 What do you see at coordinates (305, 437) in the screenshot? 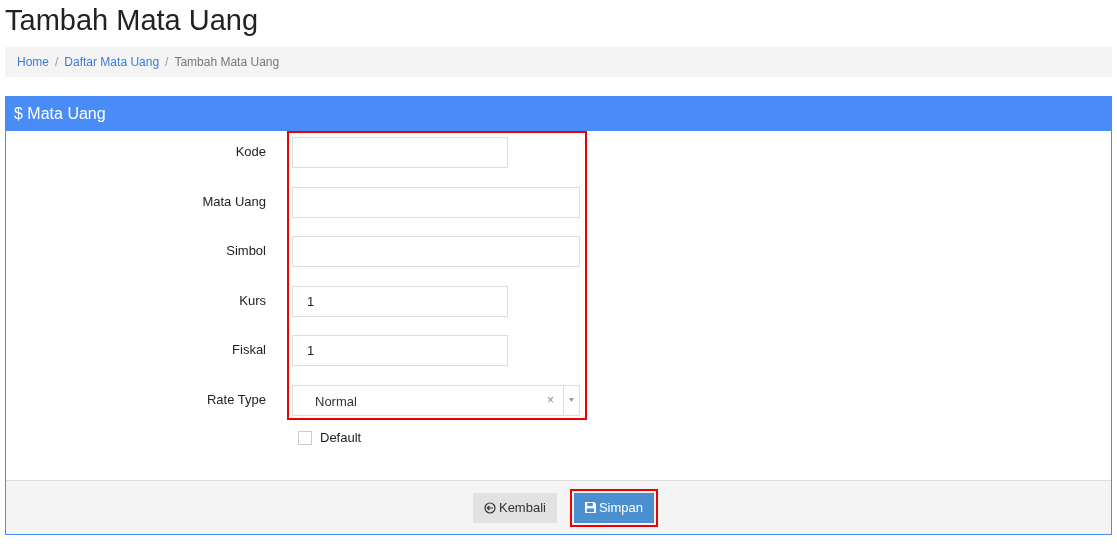
I see `checkbox` at bounding box center [305, 437].